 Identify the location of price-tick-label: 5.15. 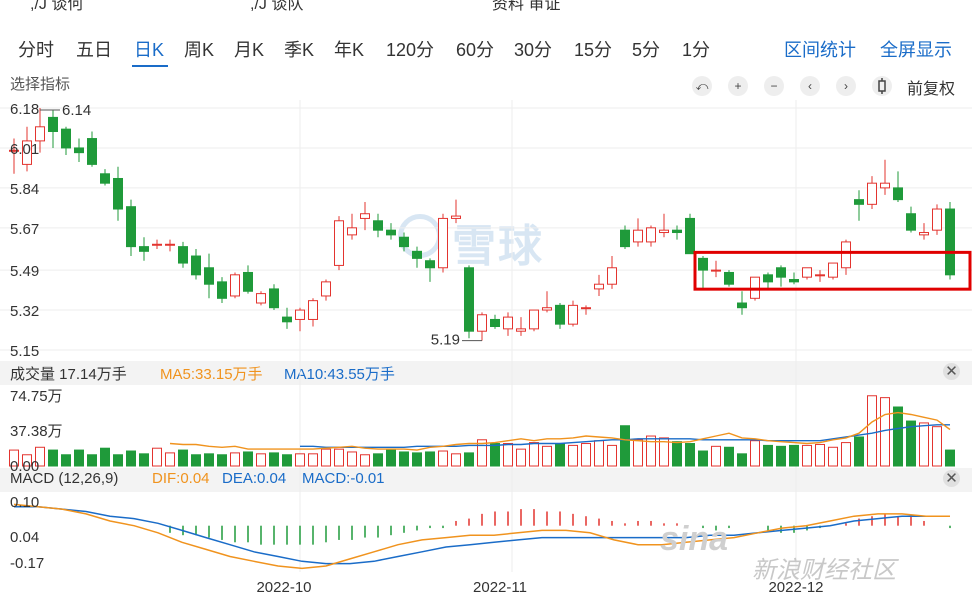
(24, 351).